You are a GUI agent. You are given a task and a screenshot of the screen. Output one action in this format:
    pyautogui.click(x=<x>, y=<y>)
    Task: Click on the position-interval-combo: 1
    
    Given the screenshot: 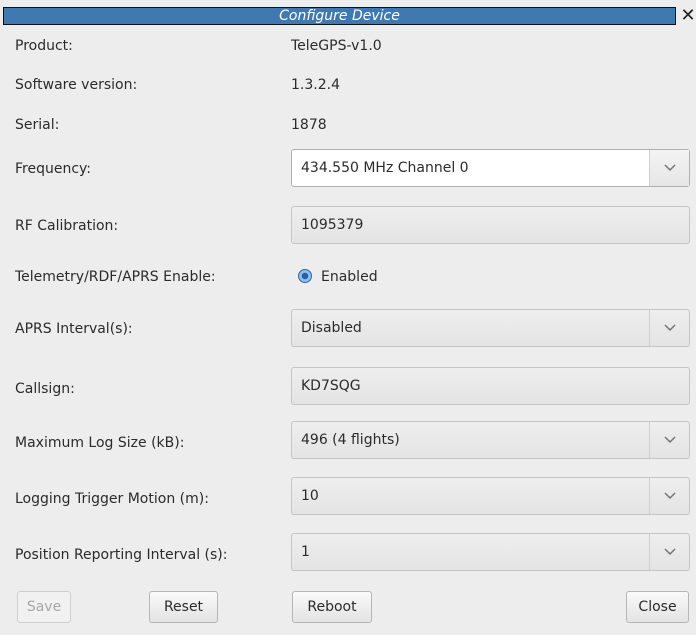 What is the action you would take?
    pyautogui.click(x=490, y=552)
    